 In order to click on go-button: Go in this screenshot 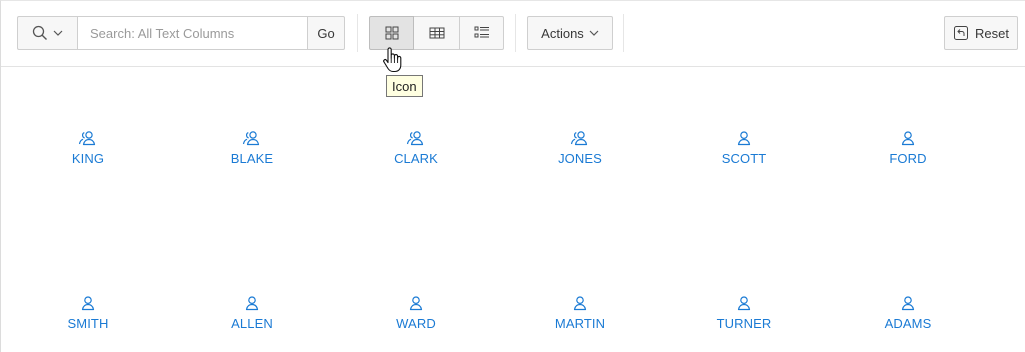, I will do `click(326, 33)`.